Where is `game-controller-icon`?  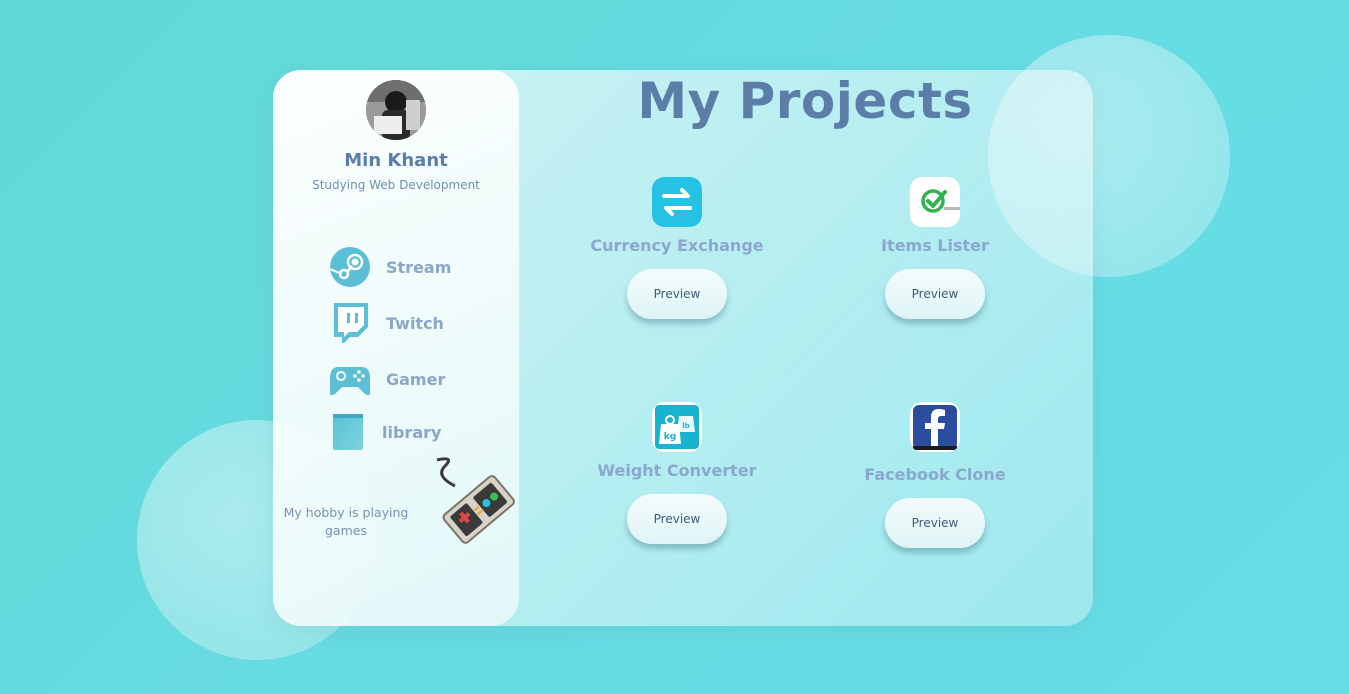
game-controller-icon is located at coordinates (475, 506).